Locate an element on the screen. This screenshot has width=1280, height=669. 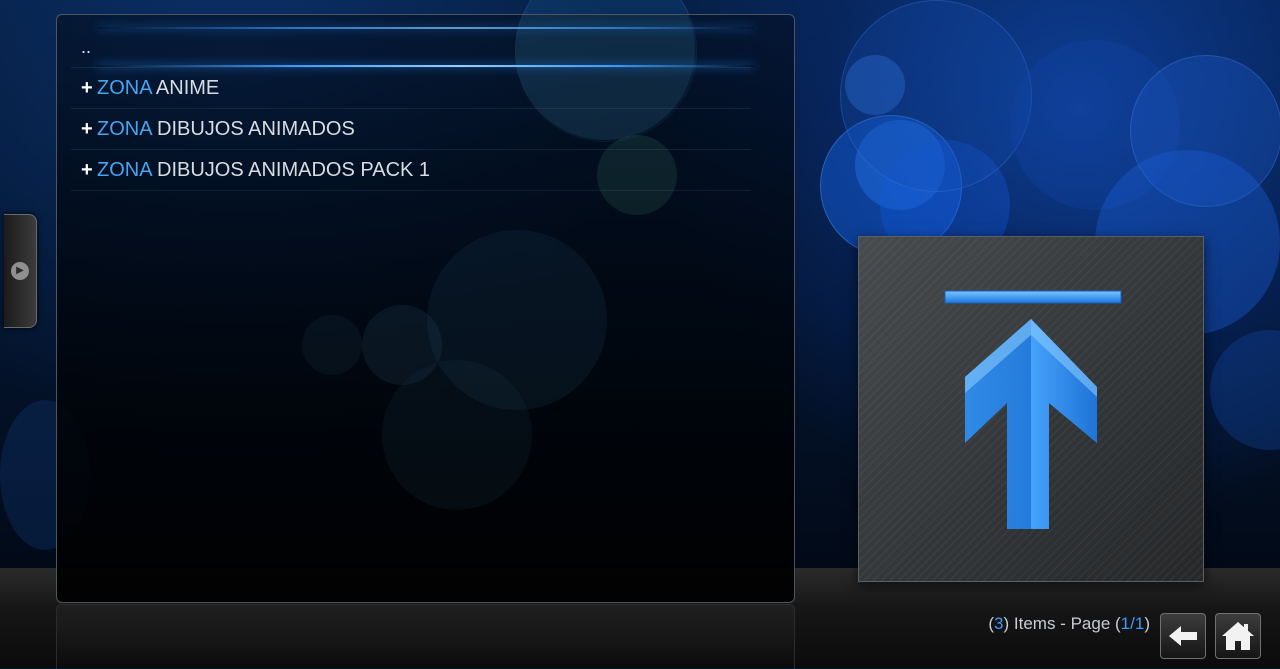
page-total: 1 is located at coordinates (1139, 623).